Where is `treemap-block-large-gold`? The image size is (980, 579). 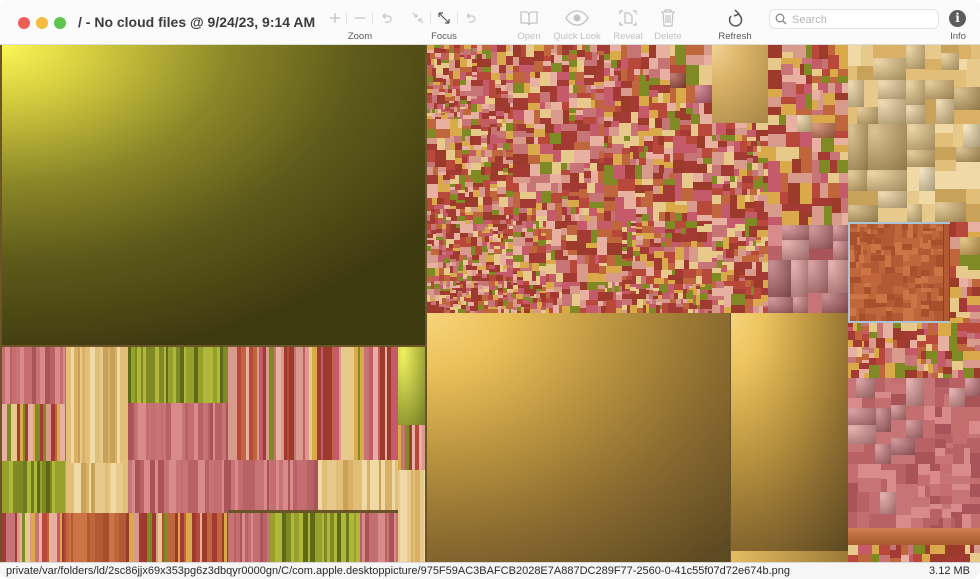
treemap-block-large-gold is located at coordinates (578, 437).